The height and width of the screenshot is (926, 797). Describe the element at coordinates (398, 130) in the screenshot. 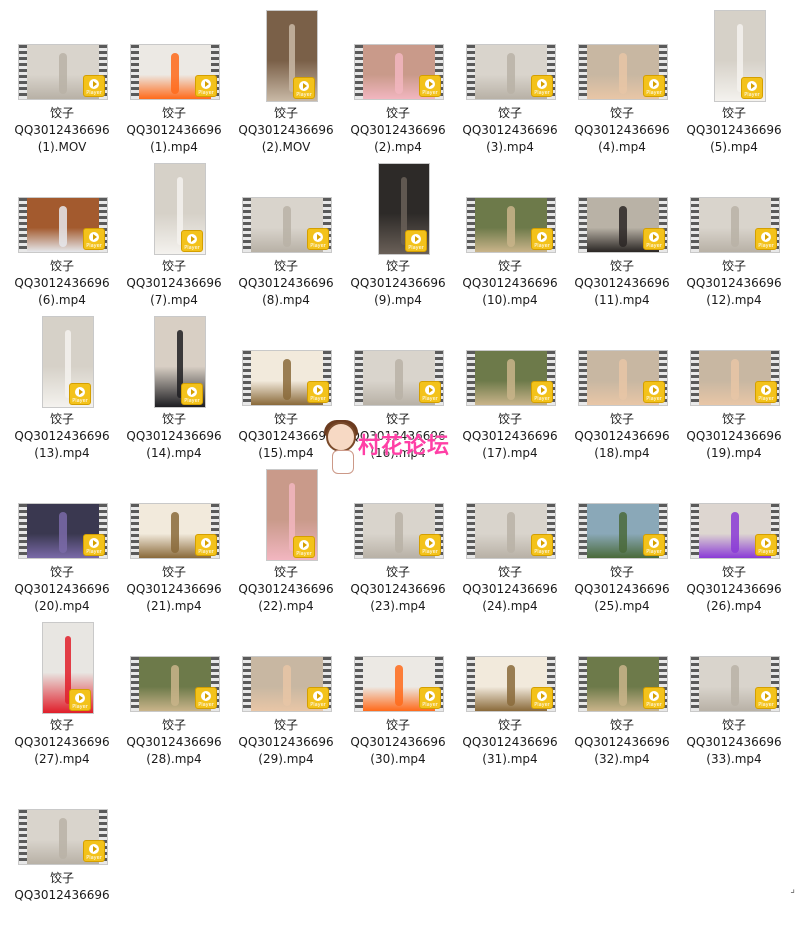

I see `file-name-label: 饺子 QQ3012436696 (2).mp4` at that location.